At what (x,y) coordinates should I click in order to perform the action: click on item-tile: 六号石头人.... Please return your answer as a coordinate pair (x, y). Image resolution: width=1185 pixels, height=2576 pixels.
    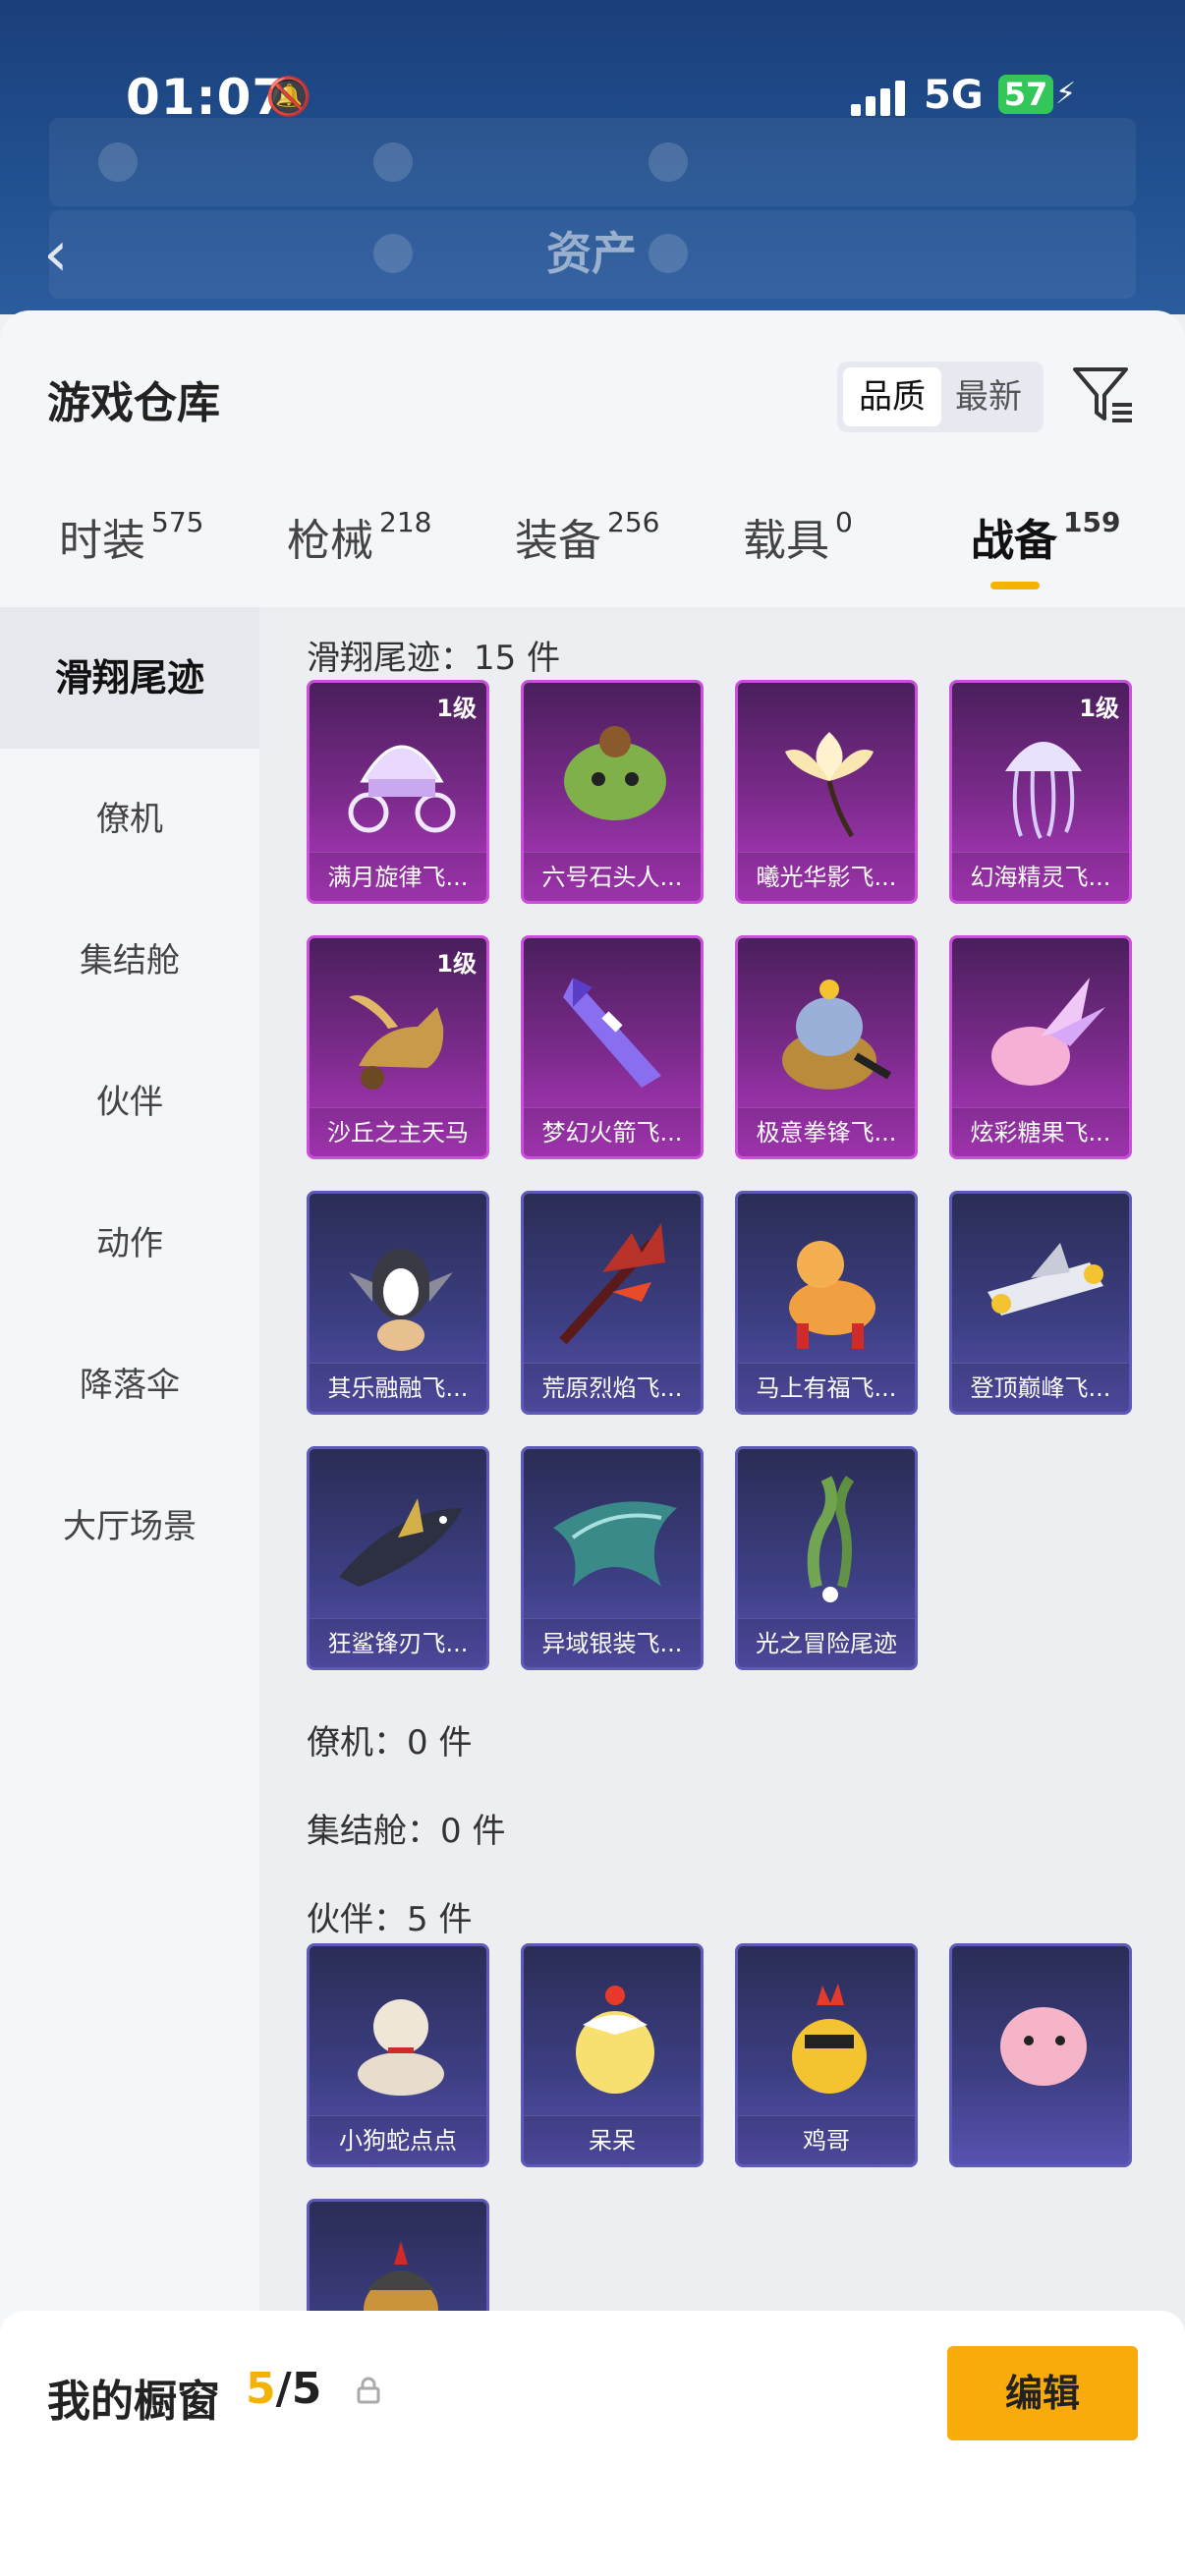
    Looking at the image, I should click on (612, 792).